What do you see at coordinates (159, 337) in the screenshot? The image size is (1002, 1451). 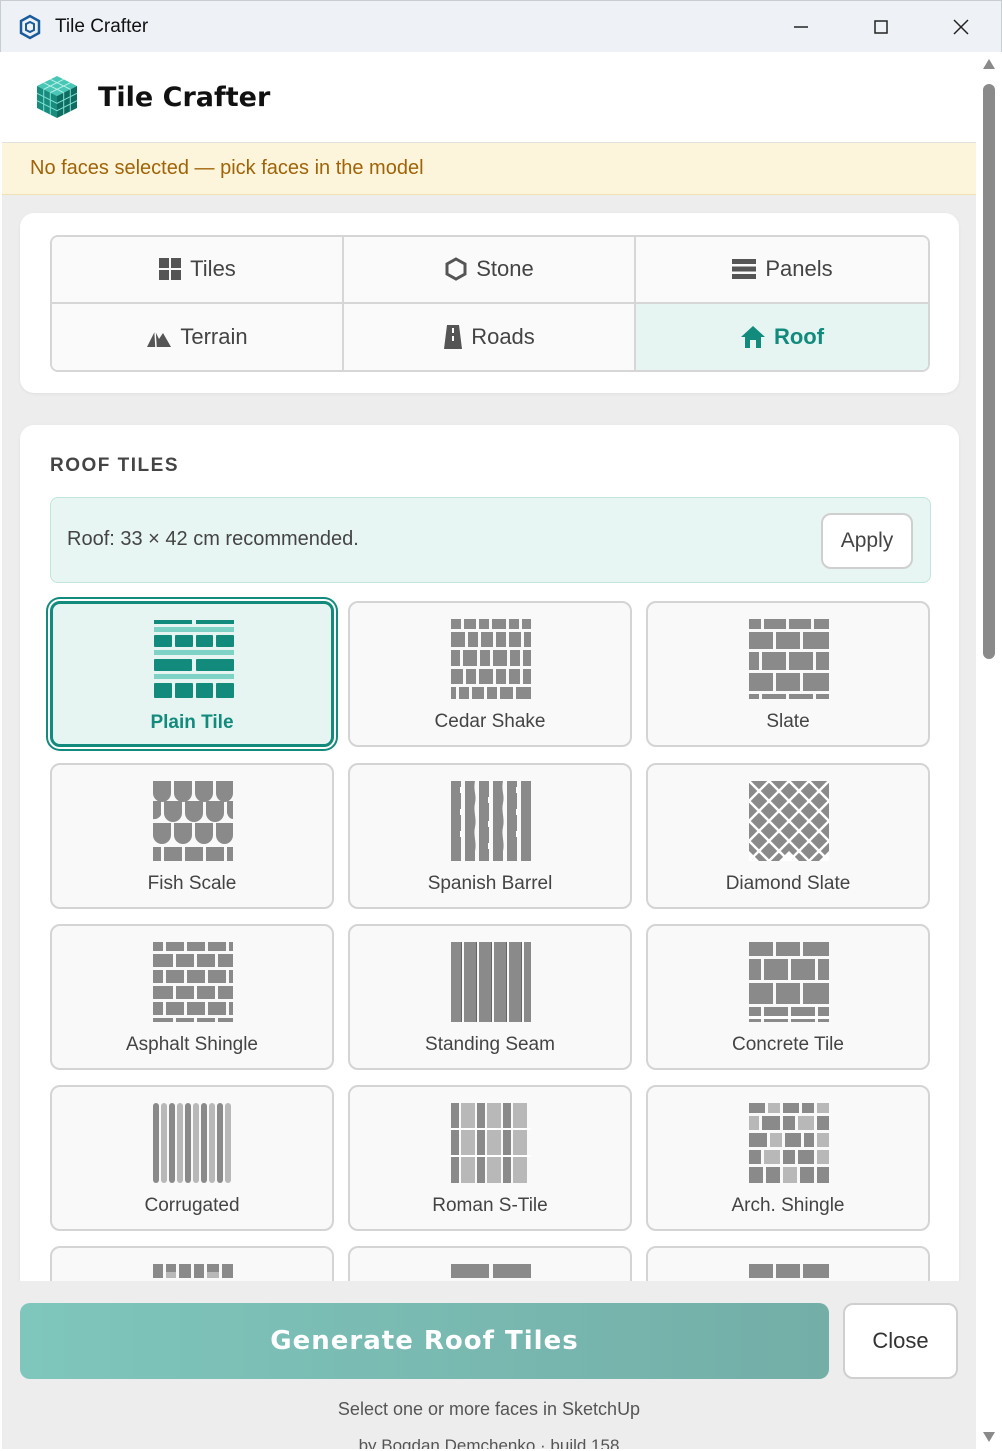 I see `mountain-icon` at bounding box center [159, 337].